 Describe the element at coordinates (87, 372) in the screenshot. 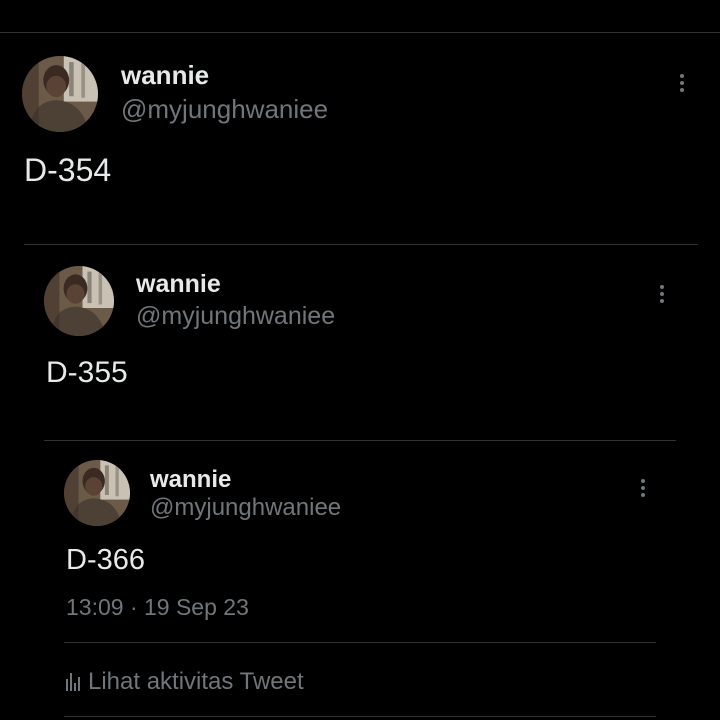

I see `tweet-text: D-355` at that location.